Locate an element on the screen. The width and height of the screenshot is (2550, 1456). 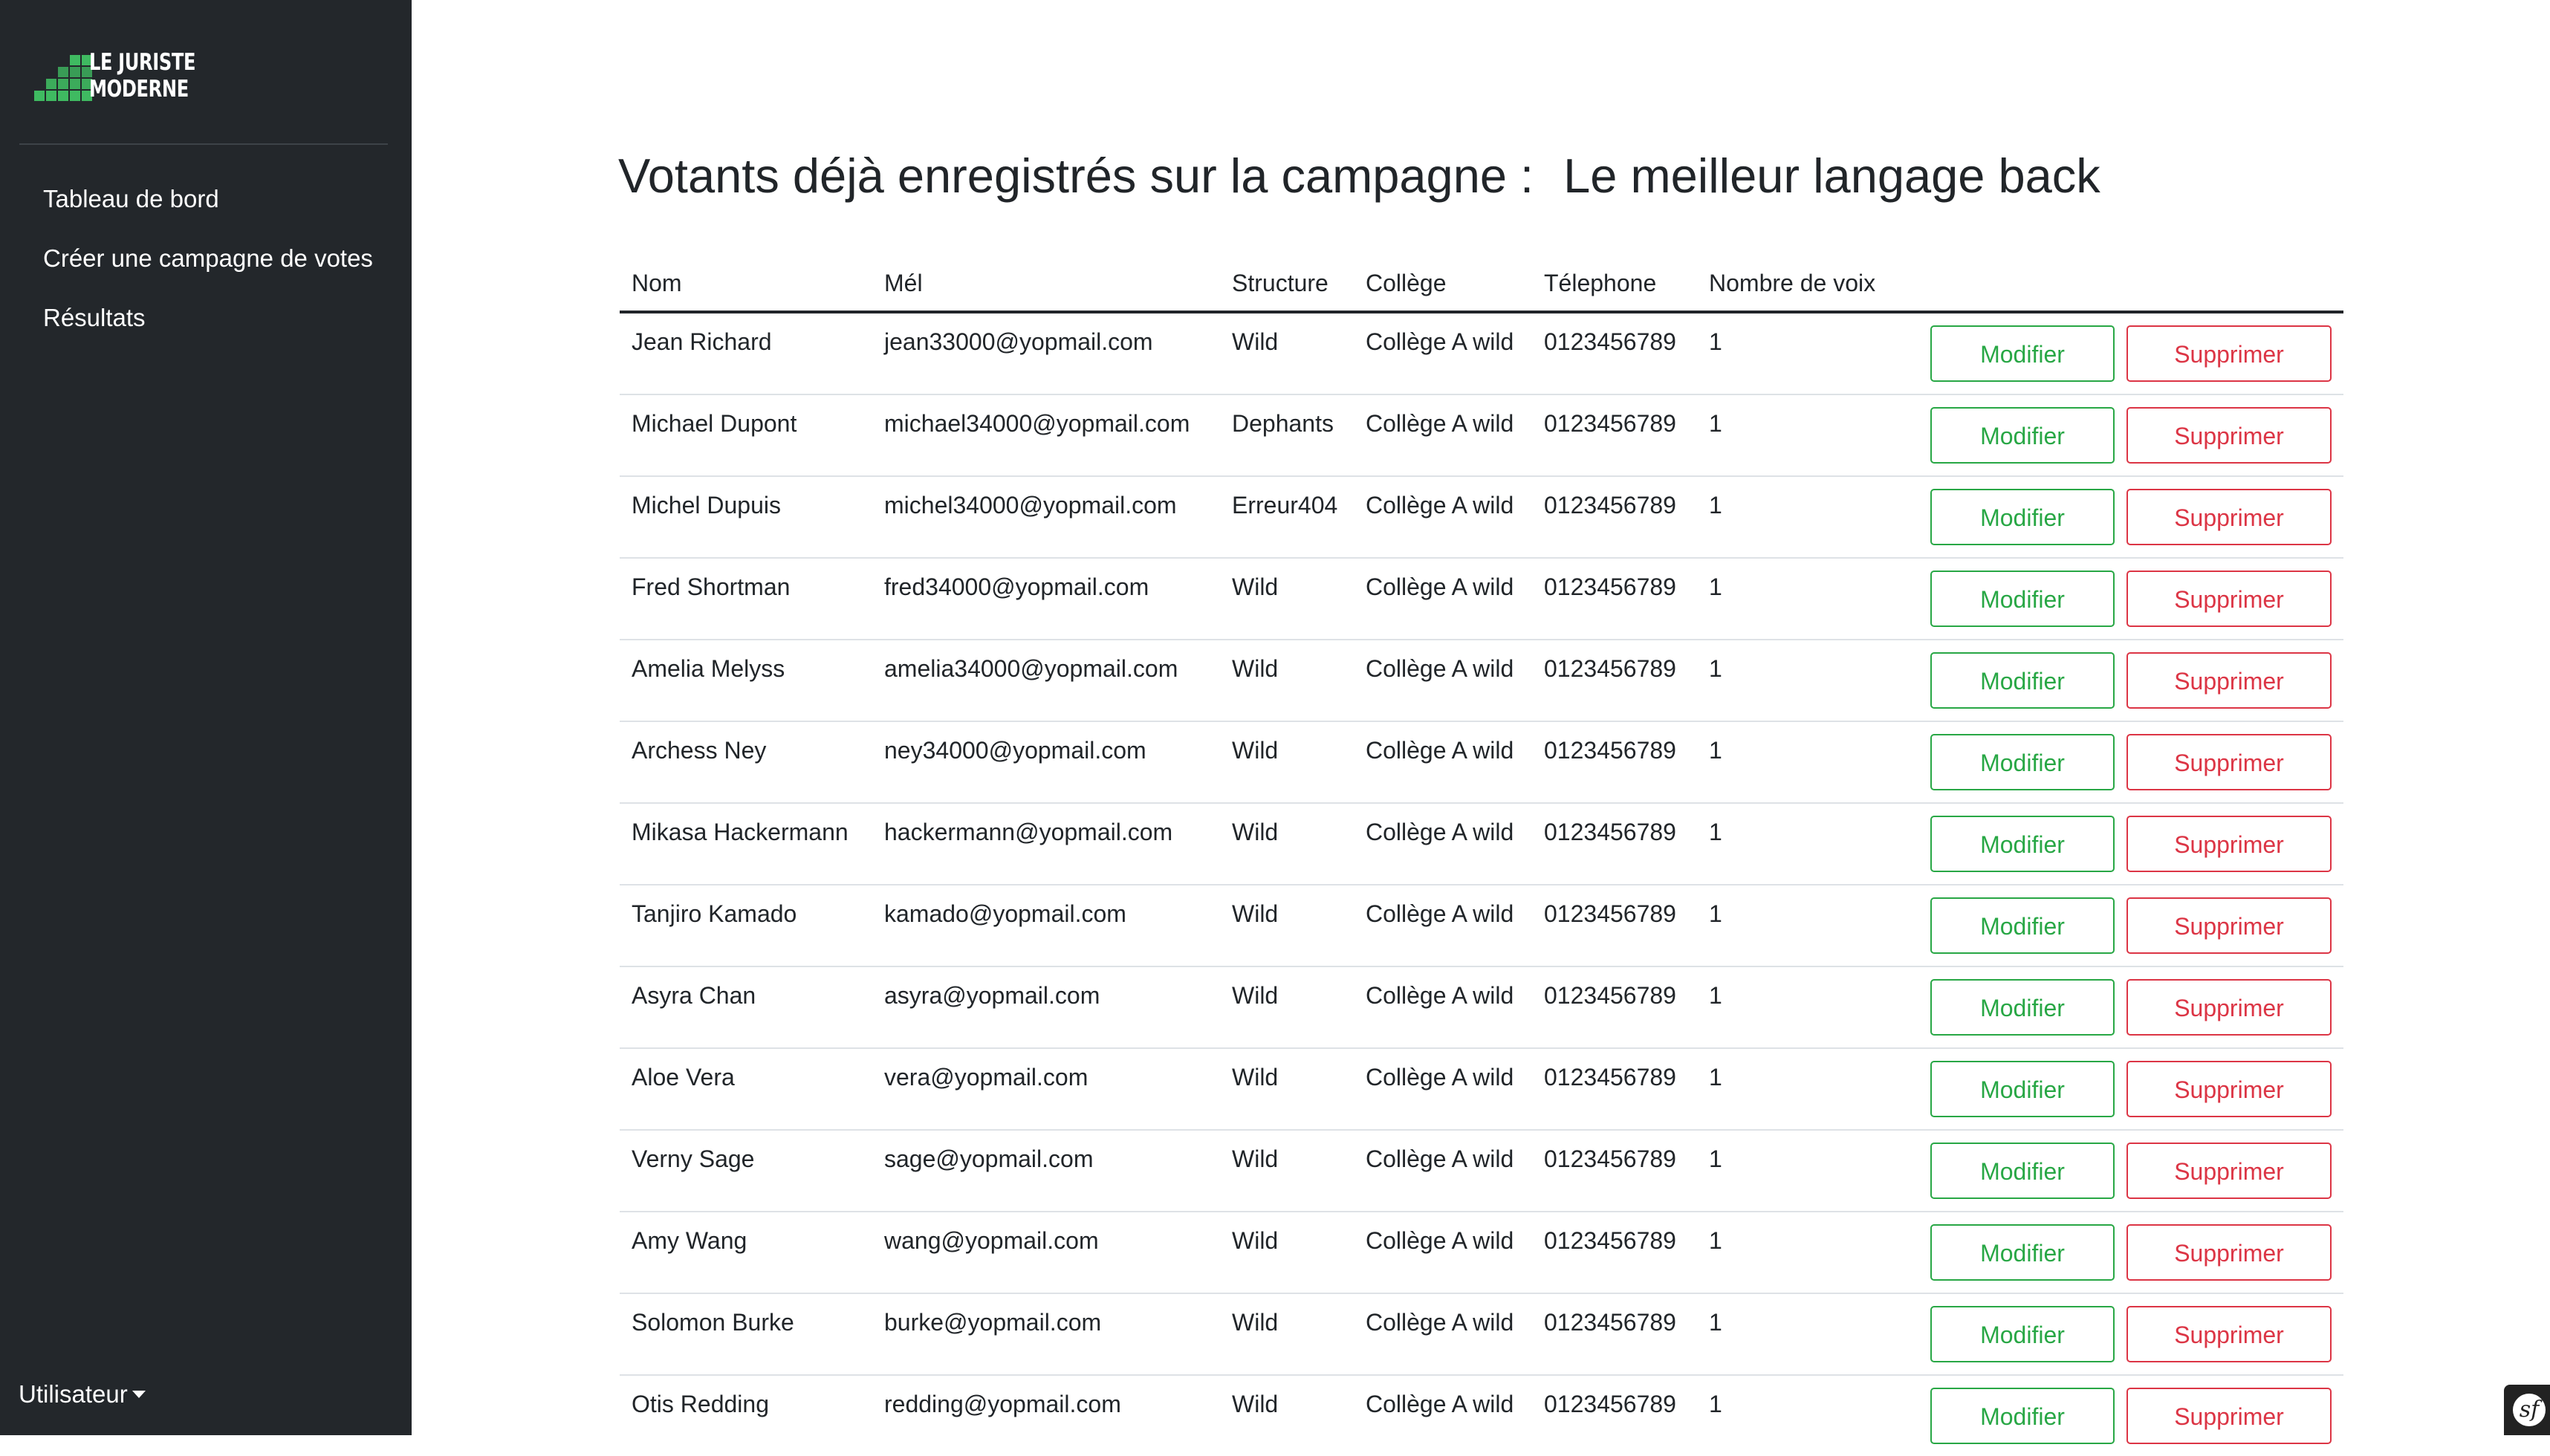
cell-name: Michael Dupont is located at coordinates (746, 435).